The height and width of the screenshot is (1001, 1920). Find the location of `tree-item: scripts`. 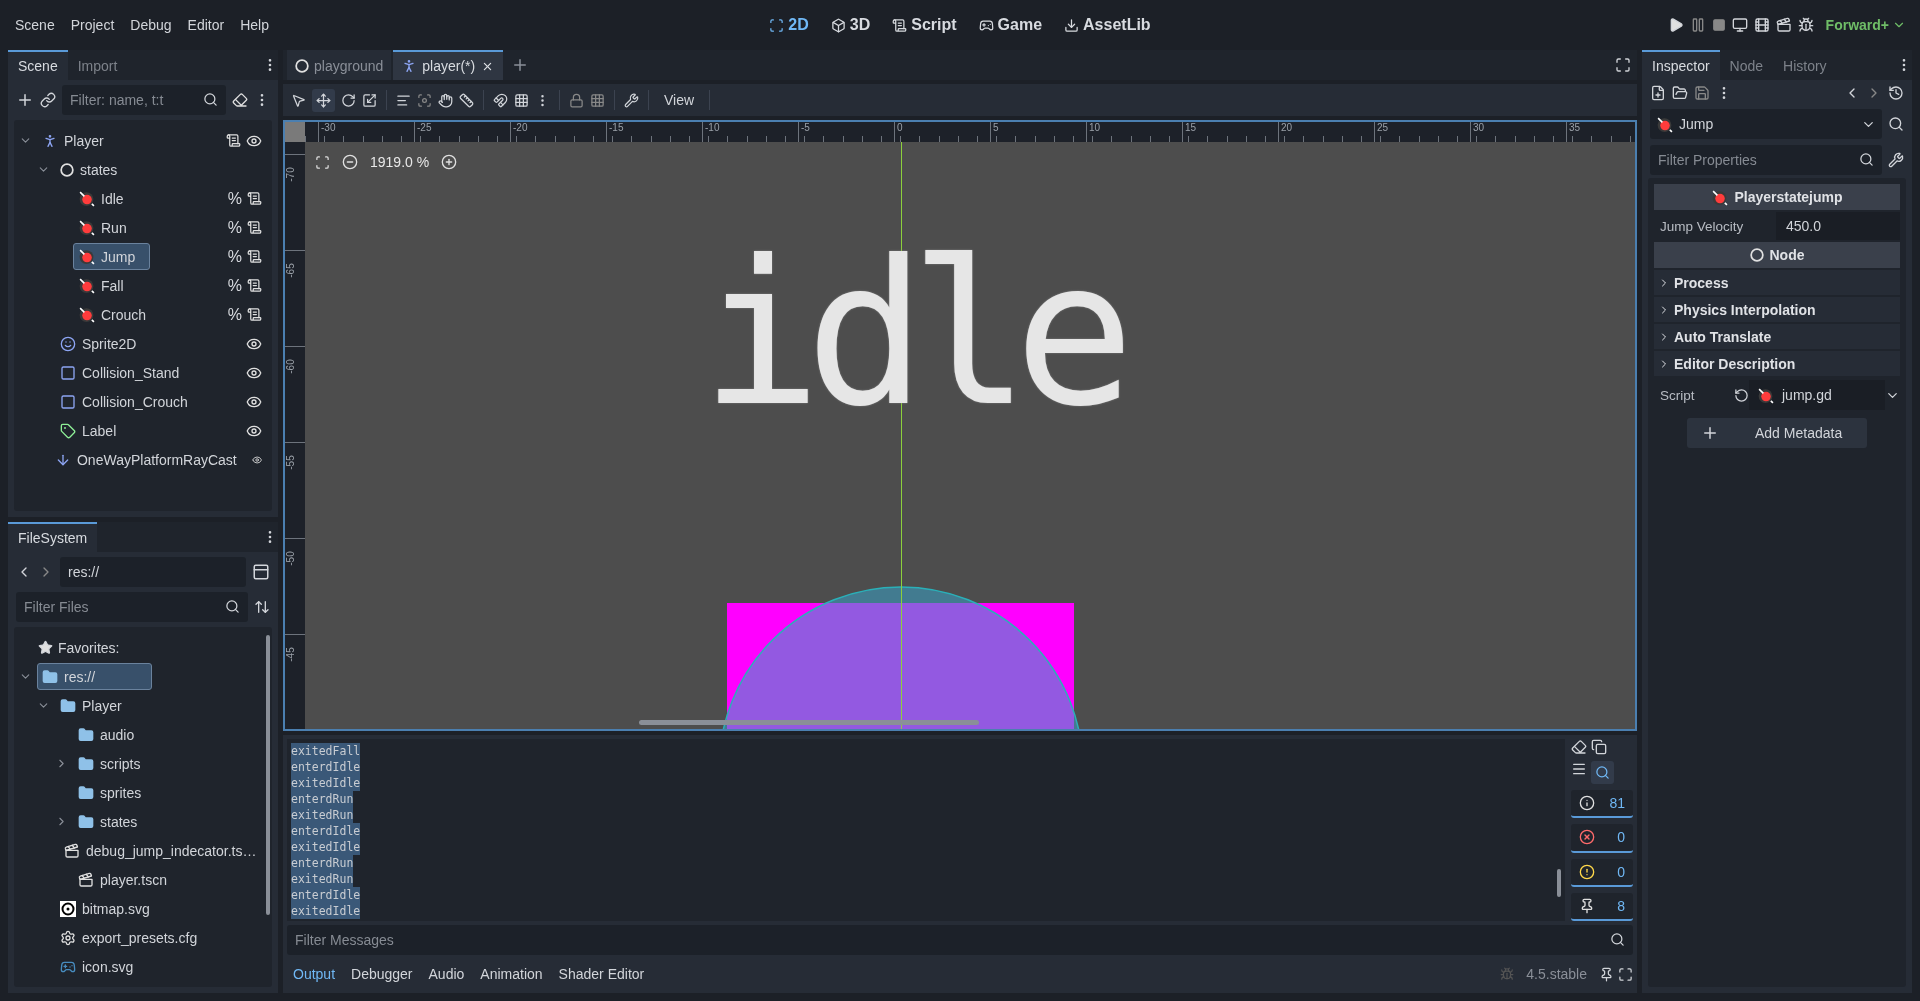

tree-item: scripts is located at coordinates (109, 763).